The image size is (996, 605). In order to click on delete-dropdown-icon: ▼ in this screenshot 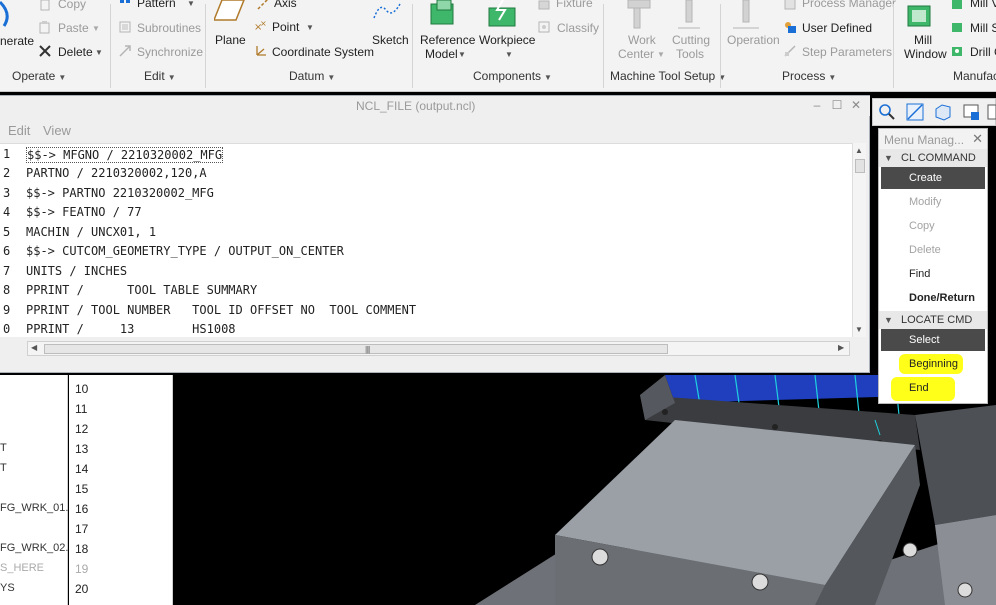, I will do `click(99, 52)`.